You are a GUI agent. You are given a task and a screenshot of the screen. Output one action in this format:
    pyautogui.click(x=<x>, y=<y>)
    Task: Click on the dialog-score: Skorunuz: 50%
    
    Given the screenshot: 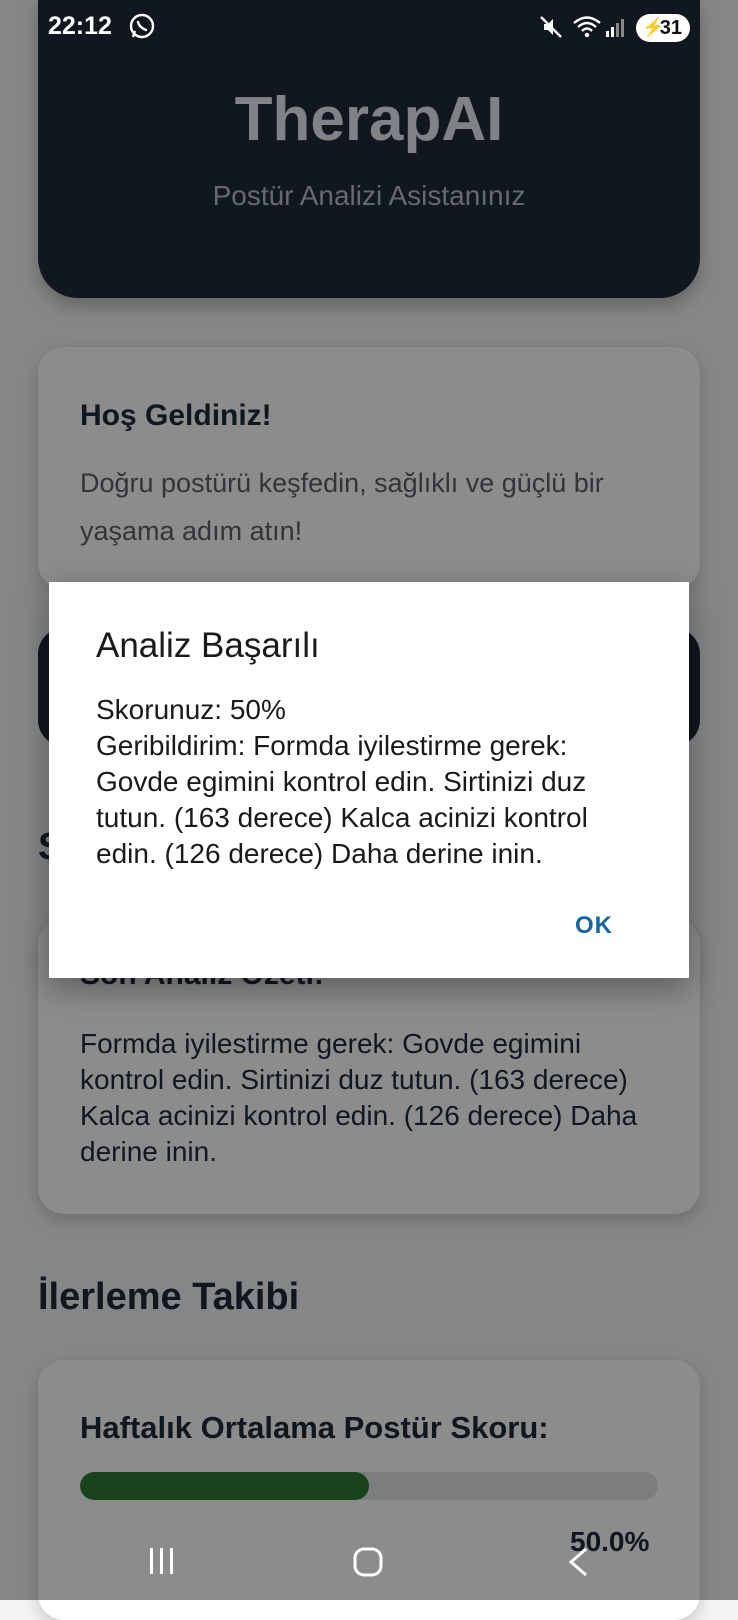 What is the action you would take?
    pyautogui.click(x=191, y=709)
    